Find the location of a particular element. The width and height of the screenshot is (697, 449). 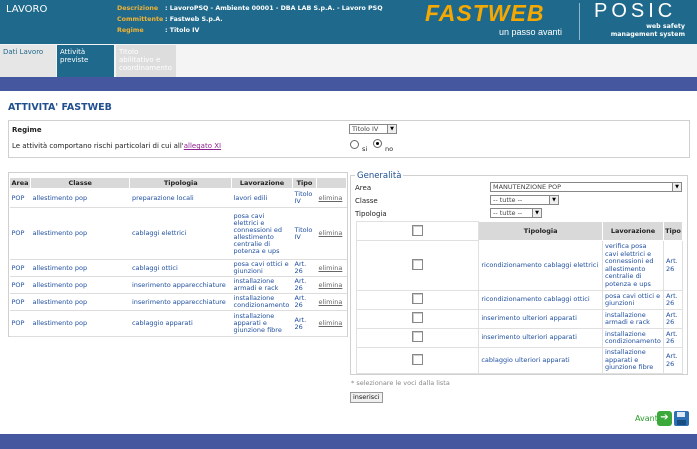

committente-value: : Fastweb S.p.A. is located at coordinates (194, 19).